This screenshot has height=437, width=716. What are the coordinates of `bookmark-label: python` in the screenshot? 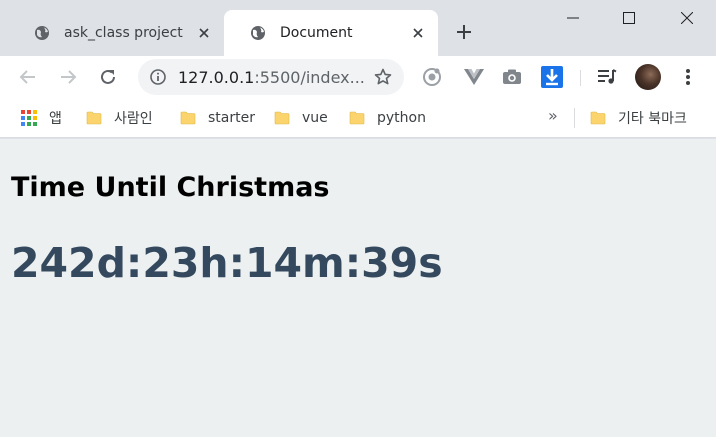 It's located at (401, 118).